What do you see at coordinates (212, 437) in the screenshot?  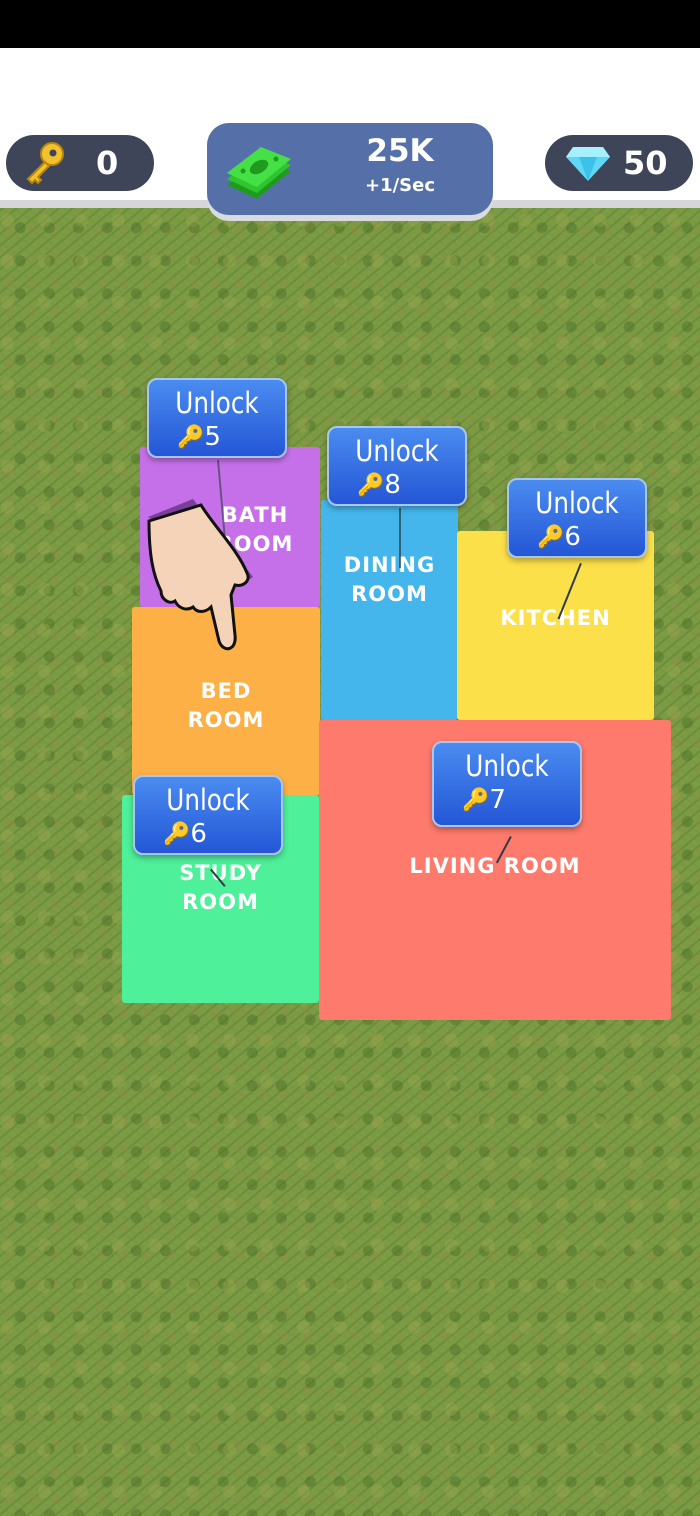 I see `unlock-cost: 5` at bounding box center [212, 437].